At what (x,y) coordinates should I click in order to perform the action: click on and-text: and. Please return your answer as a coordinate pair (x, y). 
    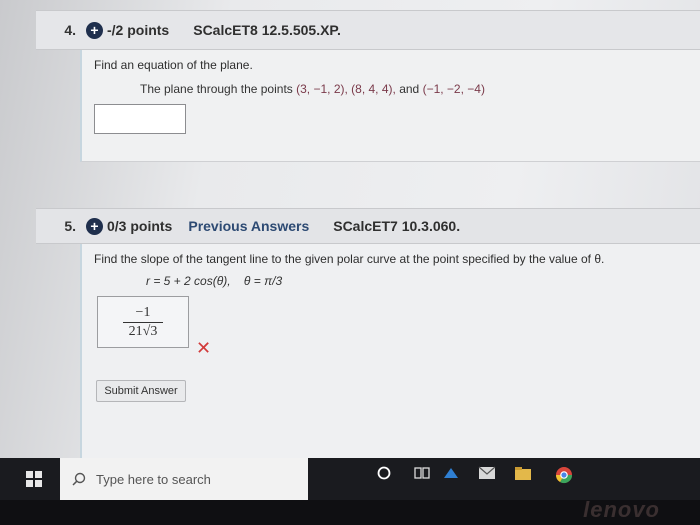
    Looking at the image, I should click on (409, 89).